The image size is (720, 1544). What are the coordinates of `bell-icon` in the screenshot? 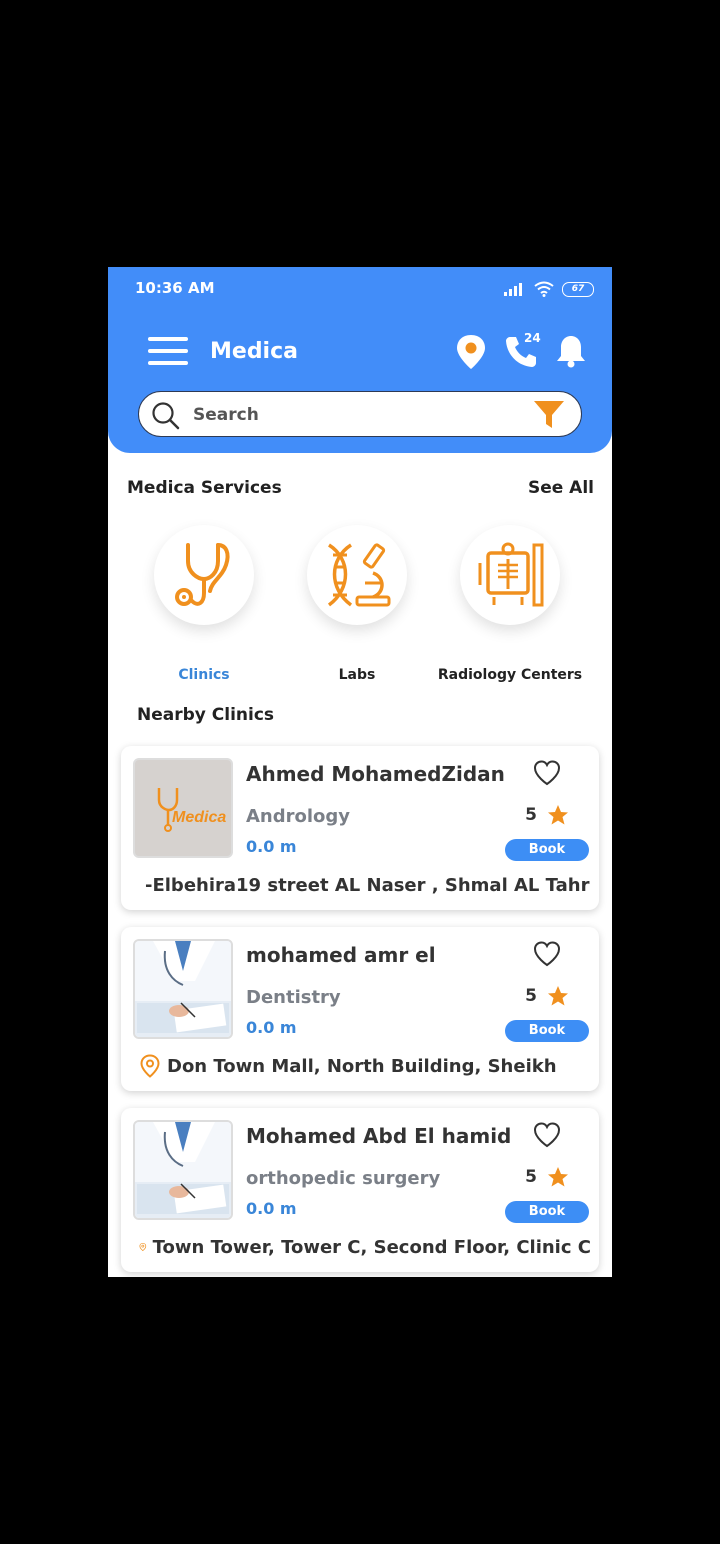 It's located at (571, 351).